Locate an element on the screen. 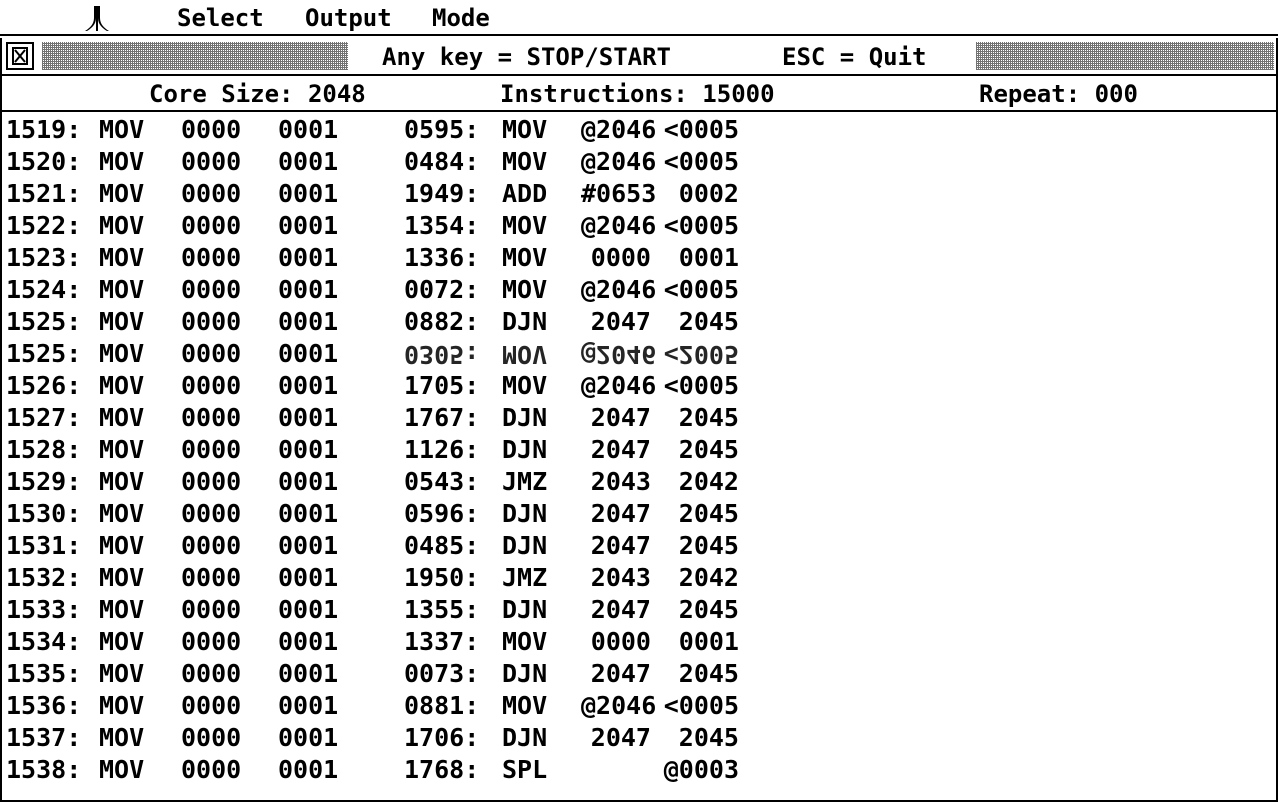 This screenshot has width=1278, height=802. cell-addr2: 0072: is located at coordinates (442, 289).